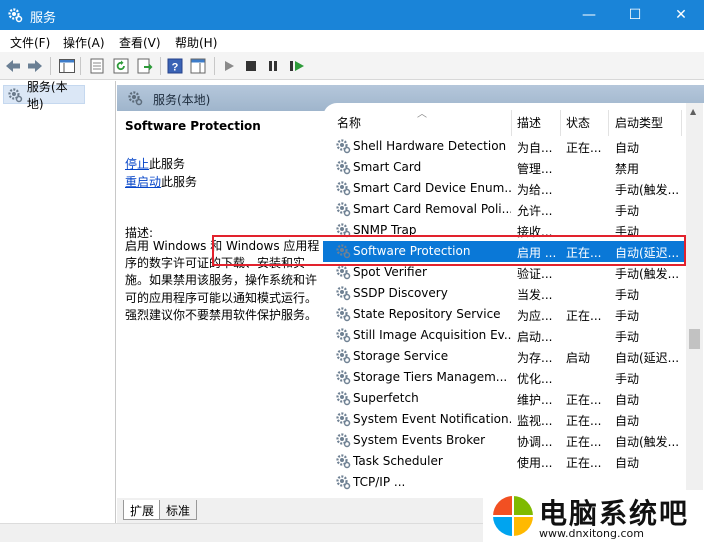  I want to click on column-header-status: 状态, so click(578, 116).